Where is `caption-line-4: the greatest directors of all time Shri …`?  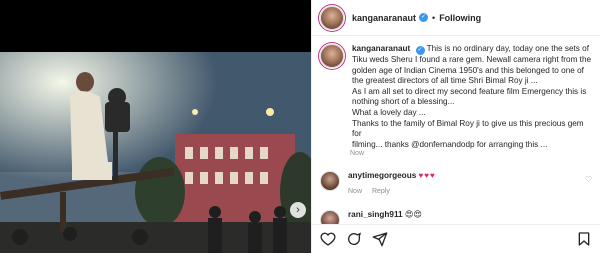 caption-line-4: the greatest directors of all time Shri … is located at coordinates (445, 81).